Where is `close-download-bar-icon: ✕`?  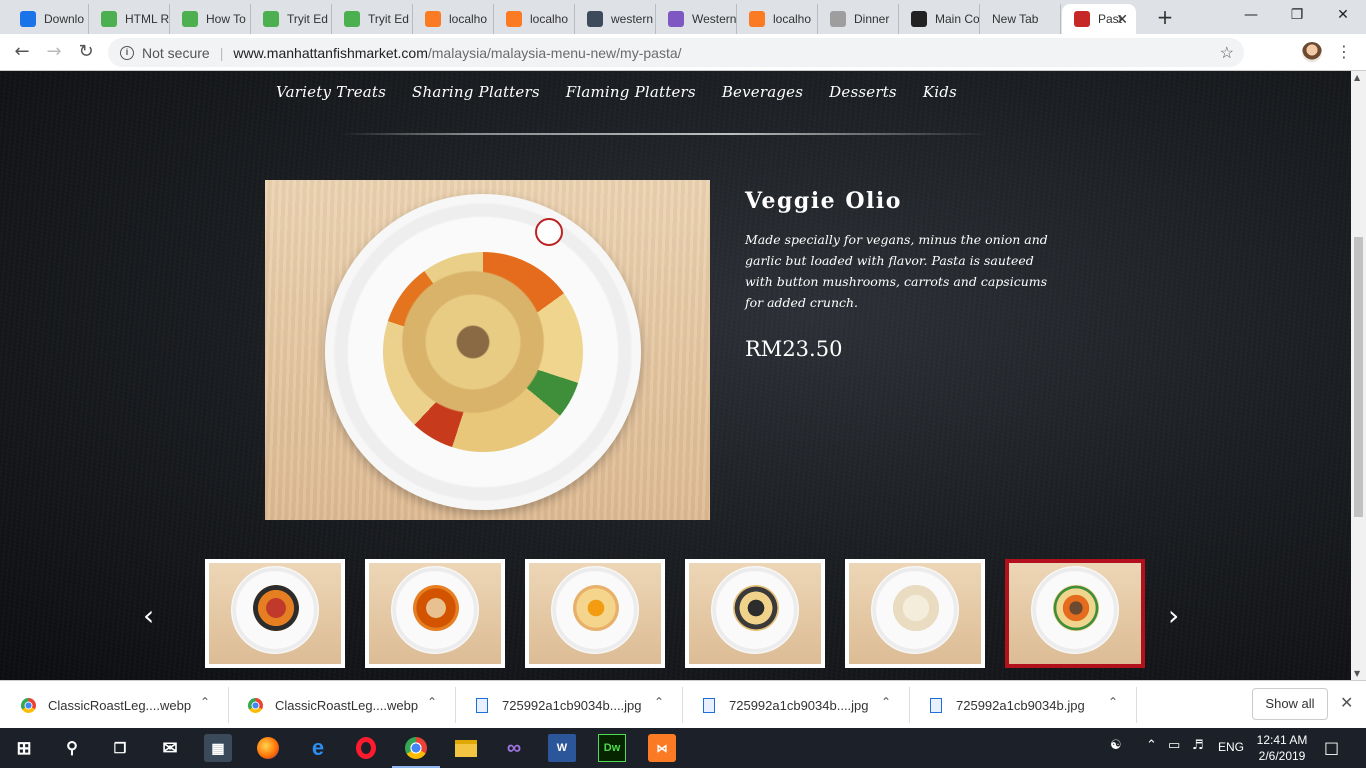
close-download-bar-icon: ✕ is located at coordinates (1346, 702).